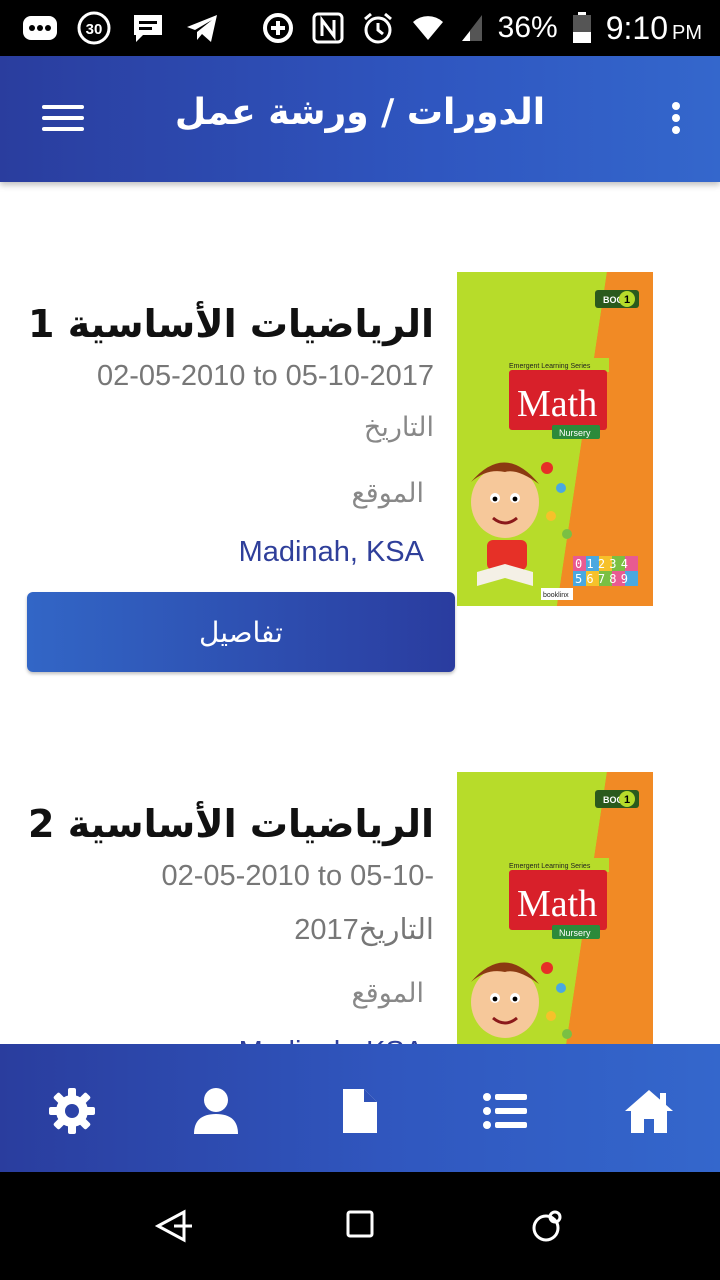 Image resolution: width=720 pixels, height=1280 pixels. Describe the element at coordinates (265, 376) in the screenshot. I see `course-dates: 02-05-2010 to 05-10-2017` at that location.